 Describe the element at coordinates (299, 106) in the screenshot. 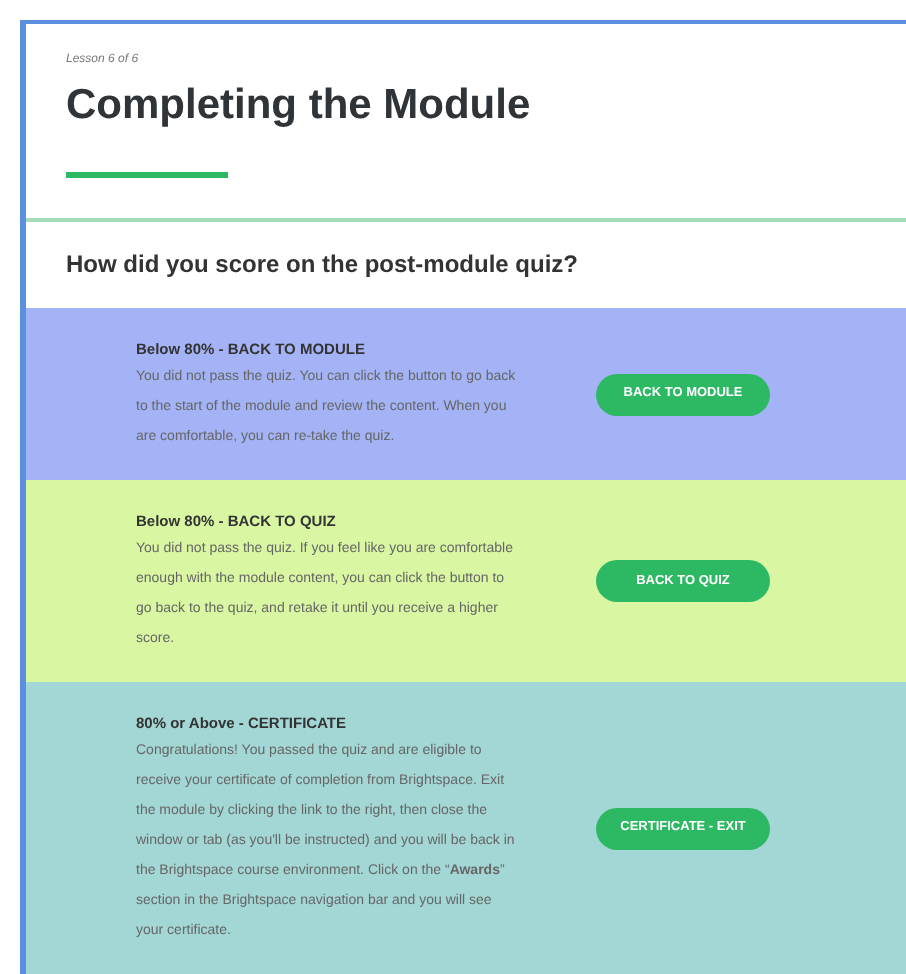

I see `page-title: Completing the Module` at that location.